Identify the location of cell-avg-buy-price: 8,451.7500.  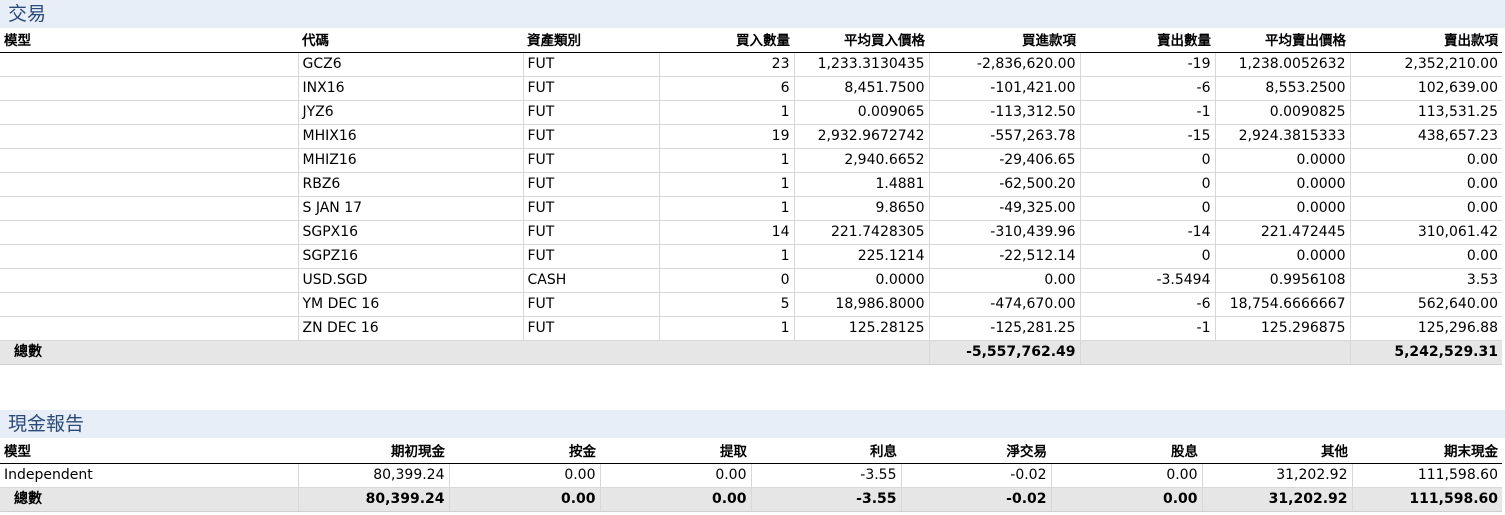
(861, 88).